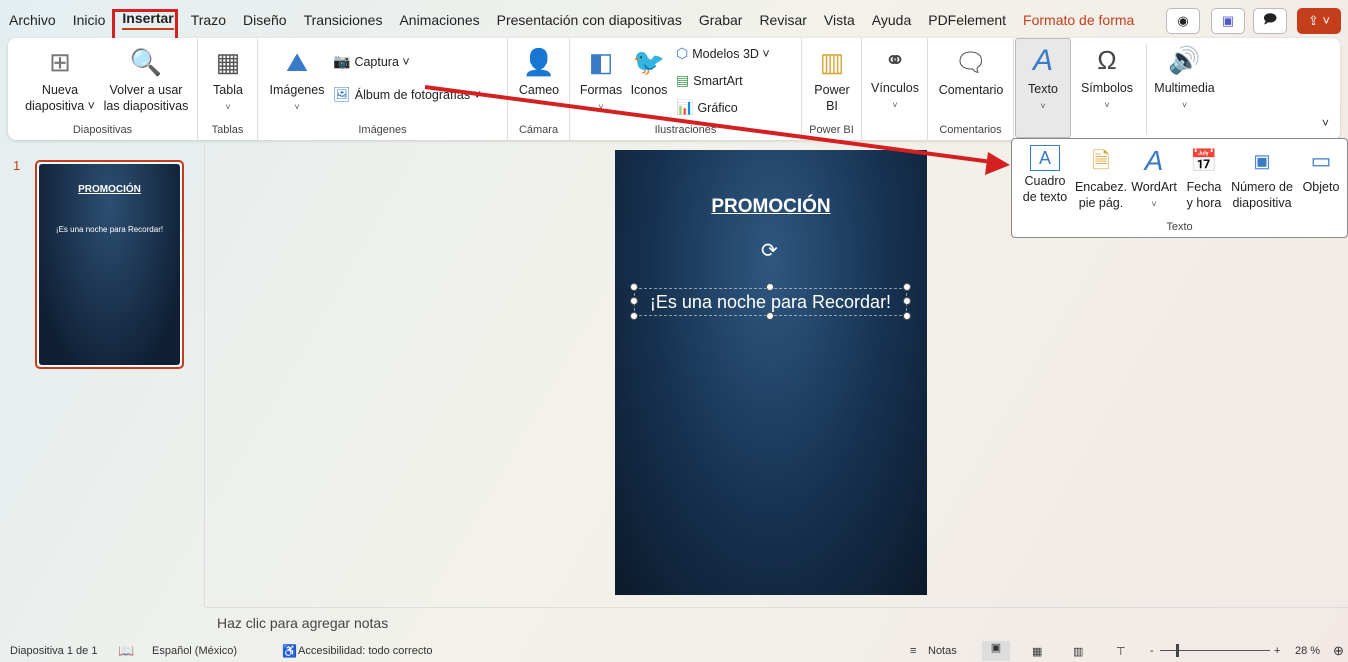 The width and height of the screenshot is (1348, 662). What do you see at coordinates (942, 651) in the screenshot?
I see `notes-button: Notas` at bounding box center [942, 651].